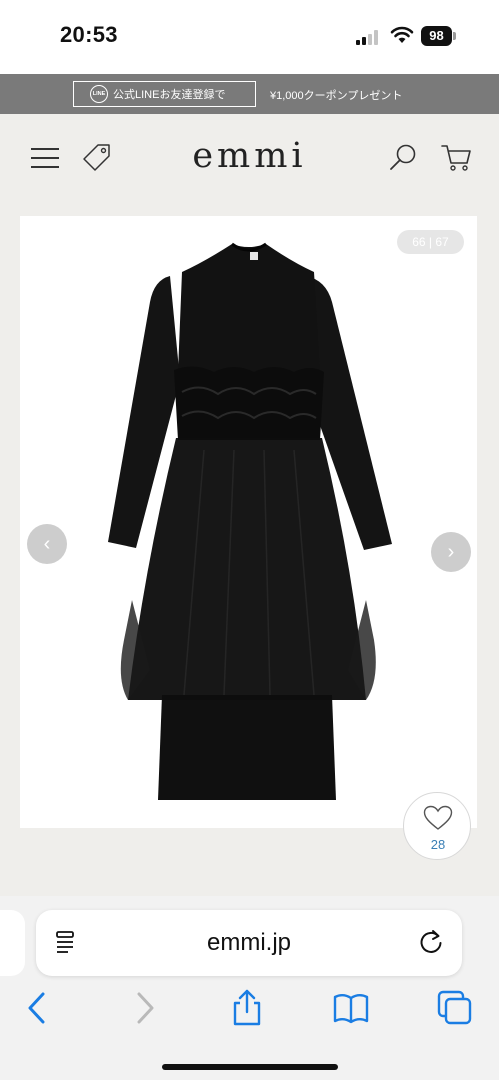 The image size is (499, 1080). What do you see at coordinates (89, 34) in the screenshot?
I see `status-time: 20:53` at bounding box center [89, 34].